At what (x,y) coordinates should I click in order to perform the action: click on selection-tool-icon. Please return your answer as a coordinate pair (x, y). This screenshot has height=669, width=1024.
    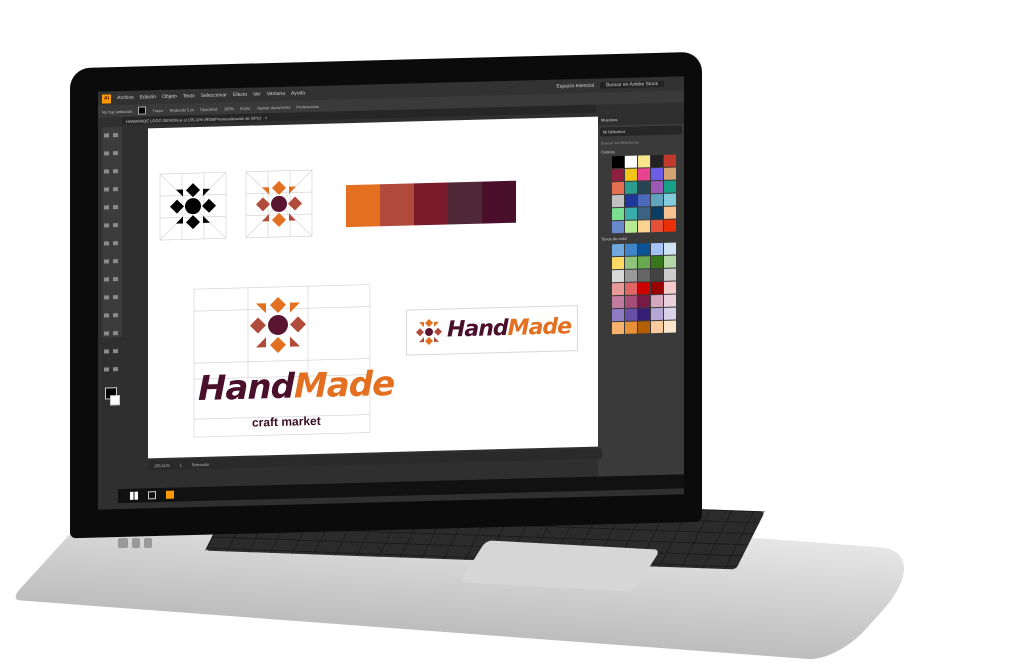
    Looking at the image, I should click on (106, 135).